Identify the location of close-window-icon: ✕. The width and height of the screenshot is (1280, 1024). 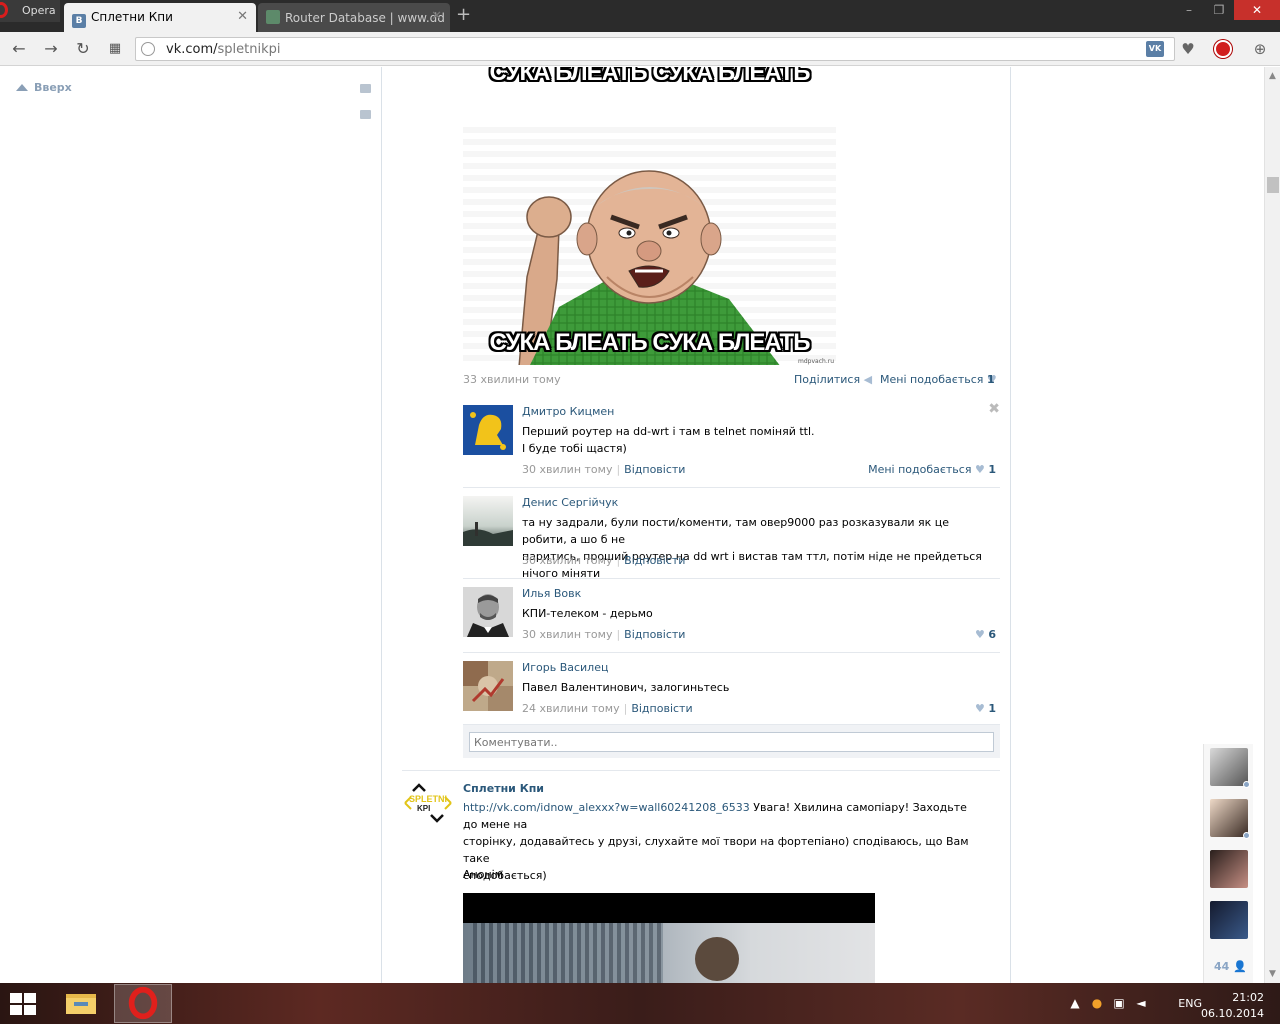
(1257, 10).